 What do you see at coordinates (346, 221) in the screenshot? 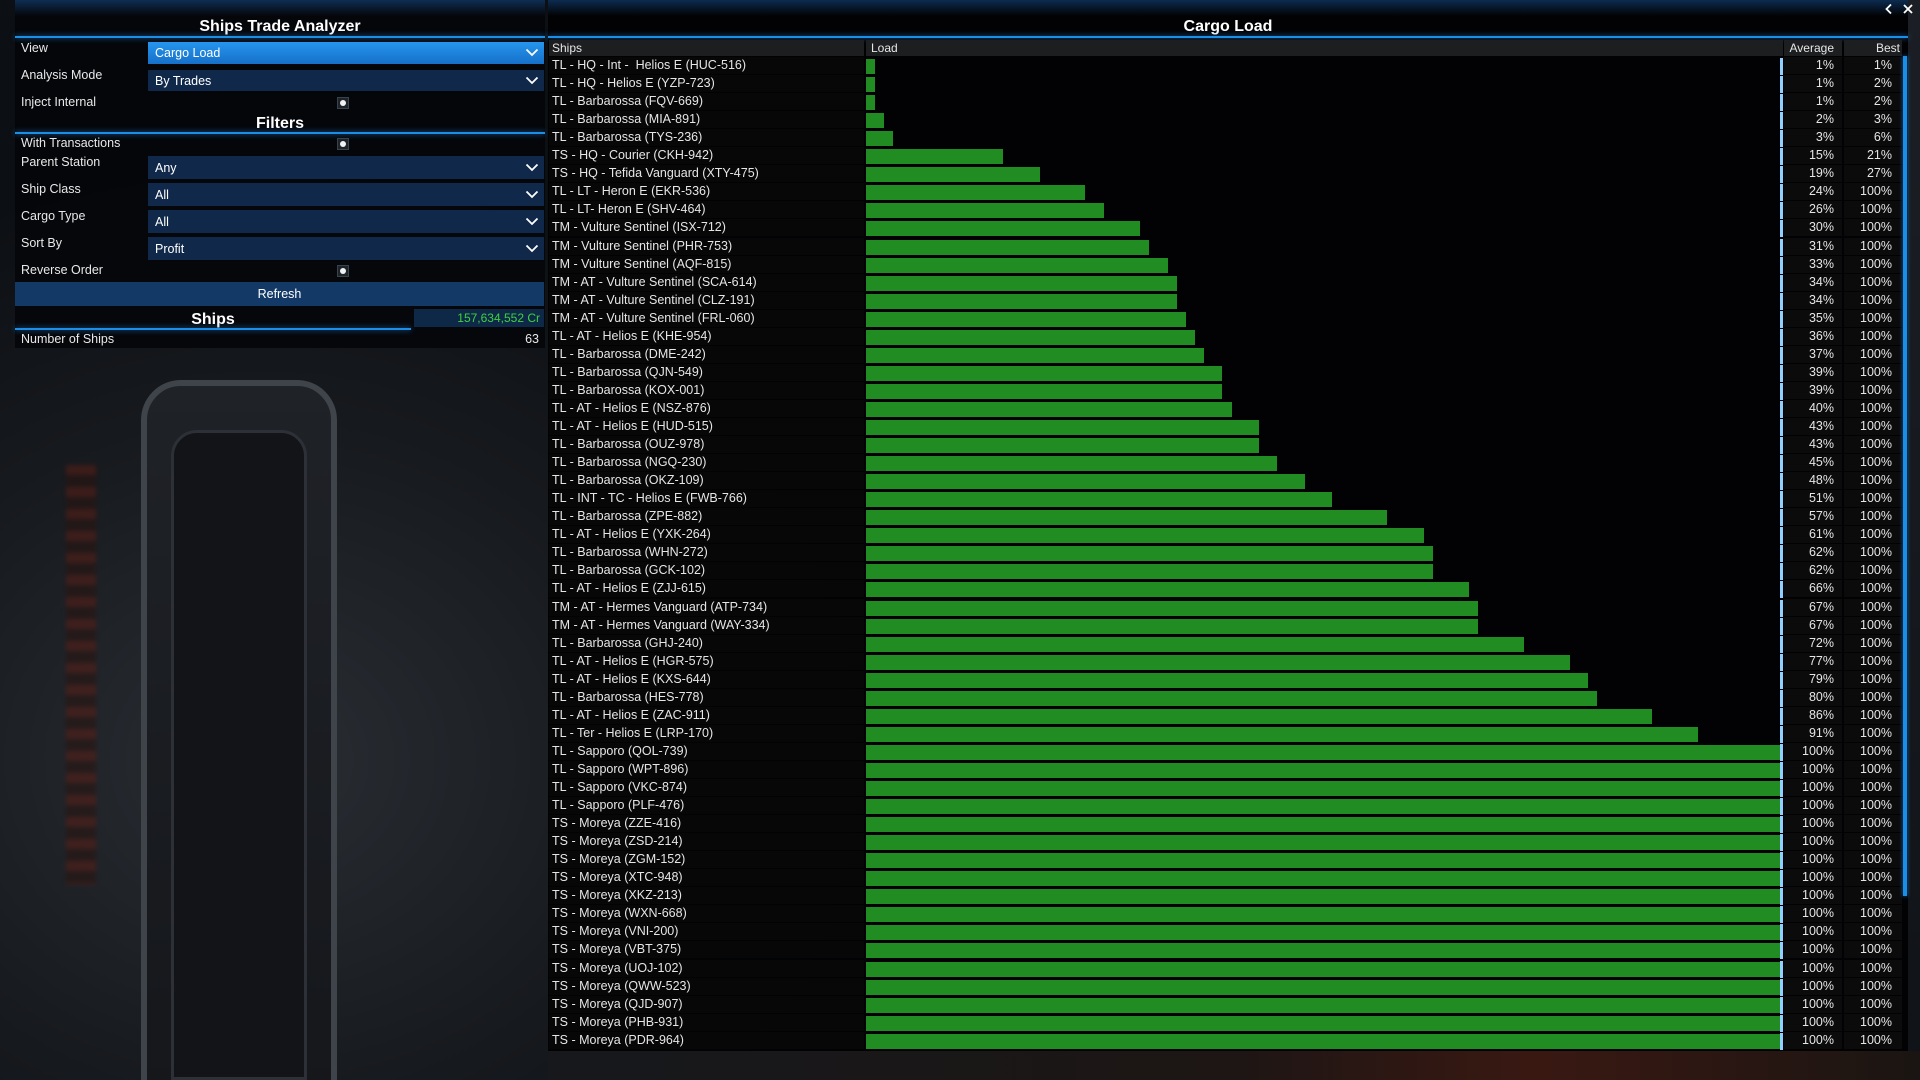
I see `cargo-type-dropdown: All` at bounding box center [346, 221].